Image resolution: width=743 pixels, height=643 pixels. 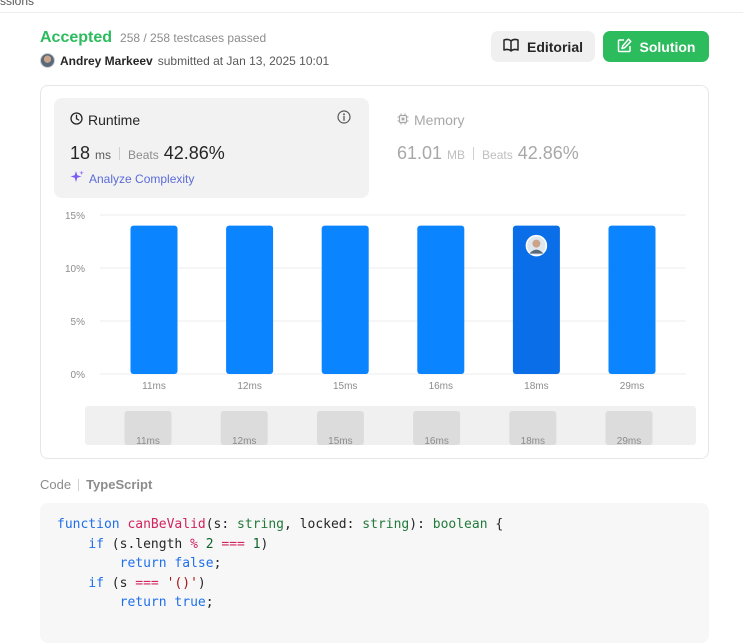 What do you see at coordinates (403, 120) in the screenshot?
I see `chip-icon` at bounding box center [403, 120].